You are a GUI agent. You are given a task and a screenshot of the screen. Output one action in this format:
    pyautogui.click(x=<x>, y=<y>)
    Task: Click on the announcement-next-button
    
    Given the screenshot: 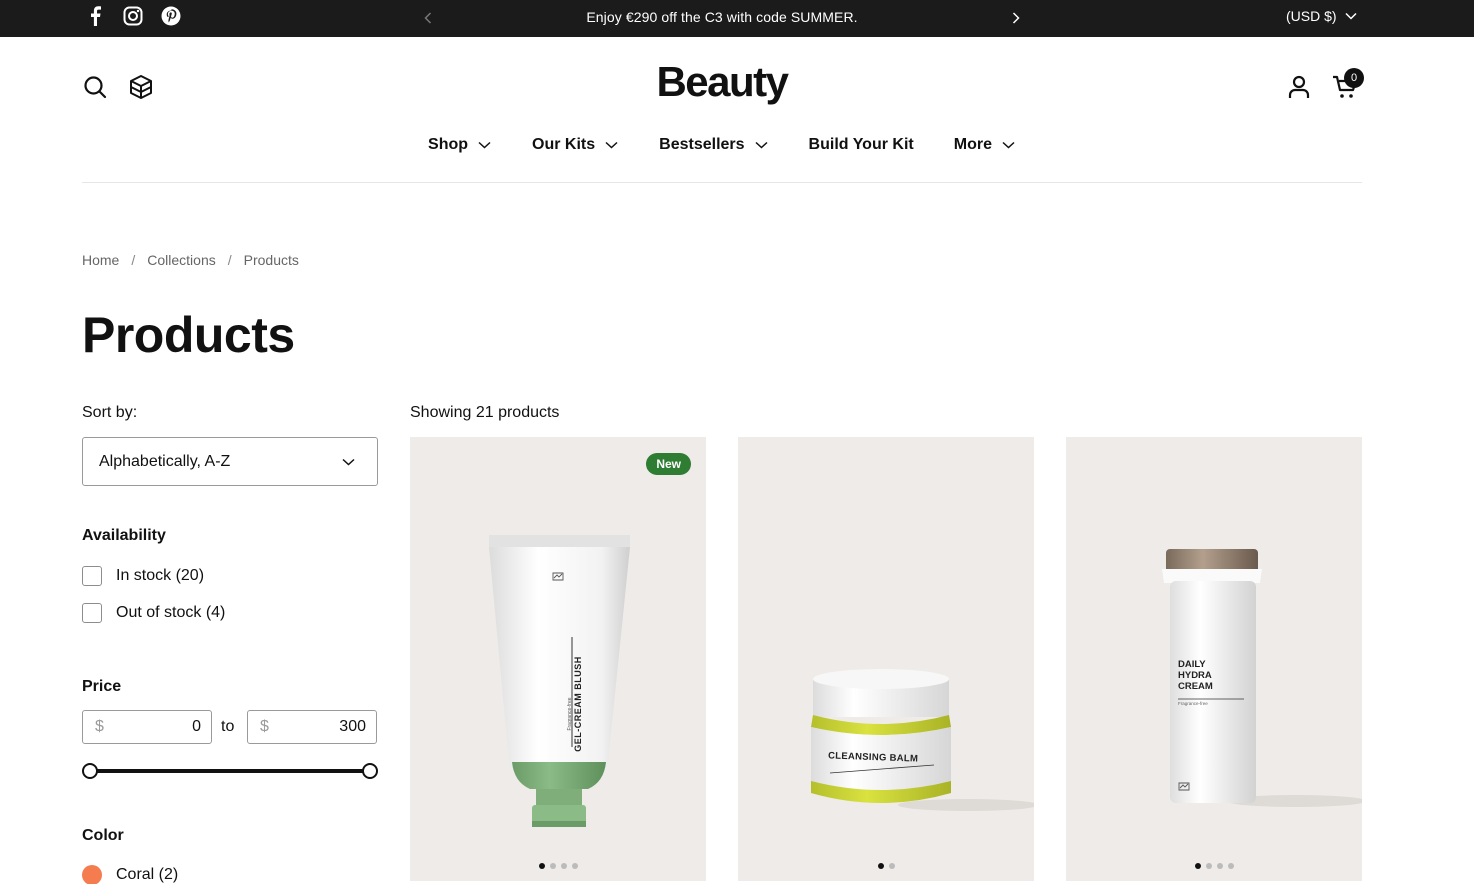 What is the action you would take?
    pyautogui.click(x=1016, y=18)
    